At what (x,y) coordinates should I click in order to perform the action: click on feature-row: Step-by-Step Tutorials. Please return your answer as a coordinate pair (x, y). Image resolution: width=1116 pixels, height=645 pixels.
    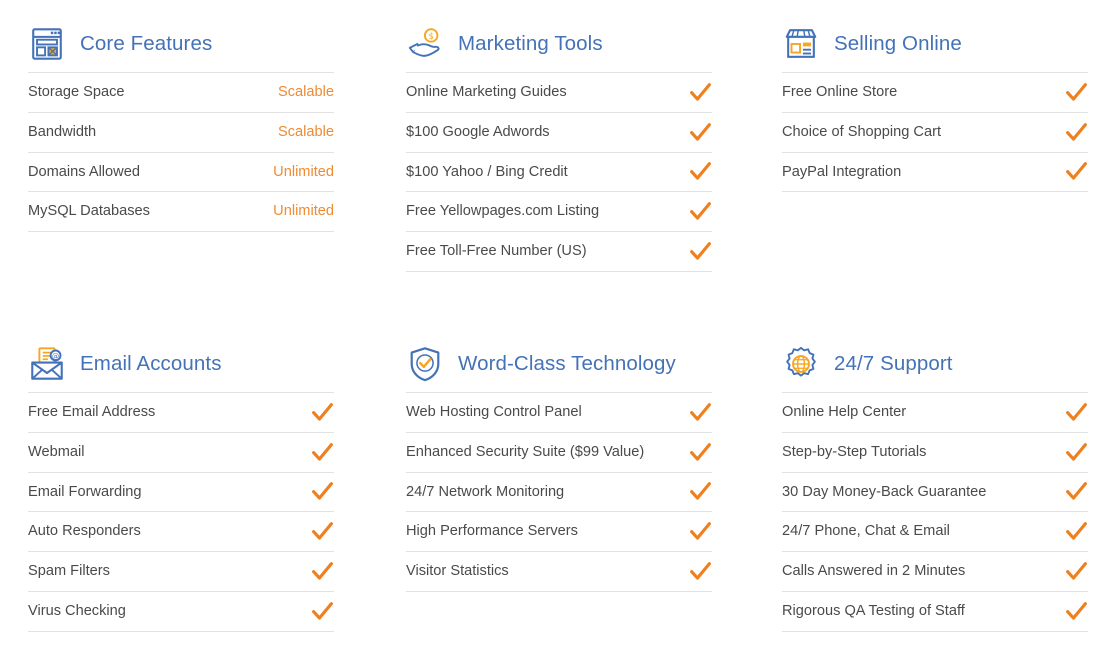
    Looking at the image, I should click on (935, 453).